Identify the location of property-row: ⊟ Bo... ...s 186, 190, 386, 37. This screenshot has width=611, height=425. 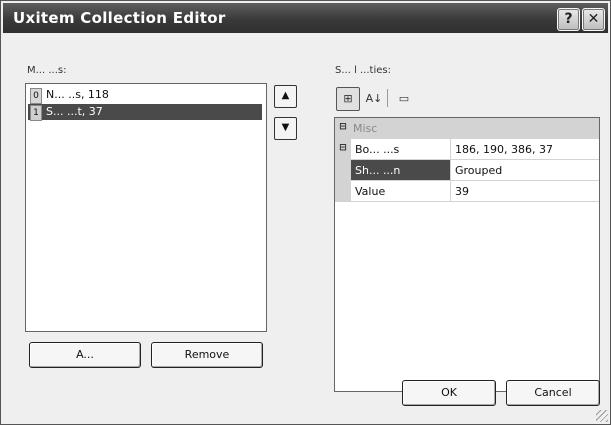
(467, 149).